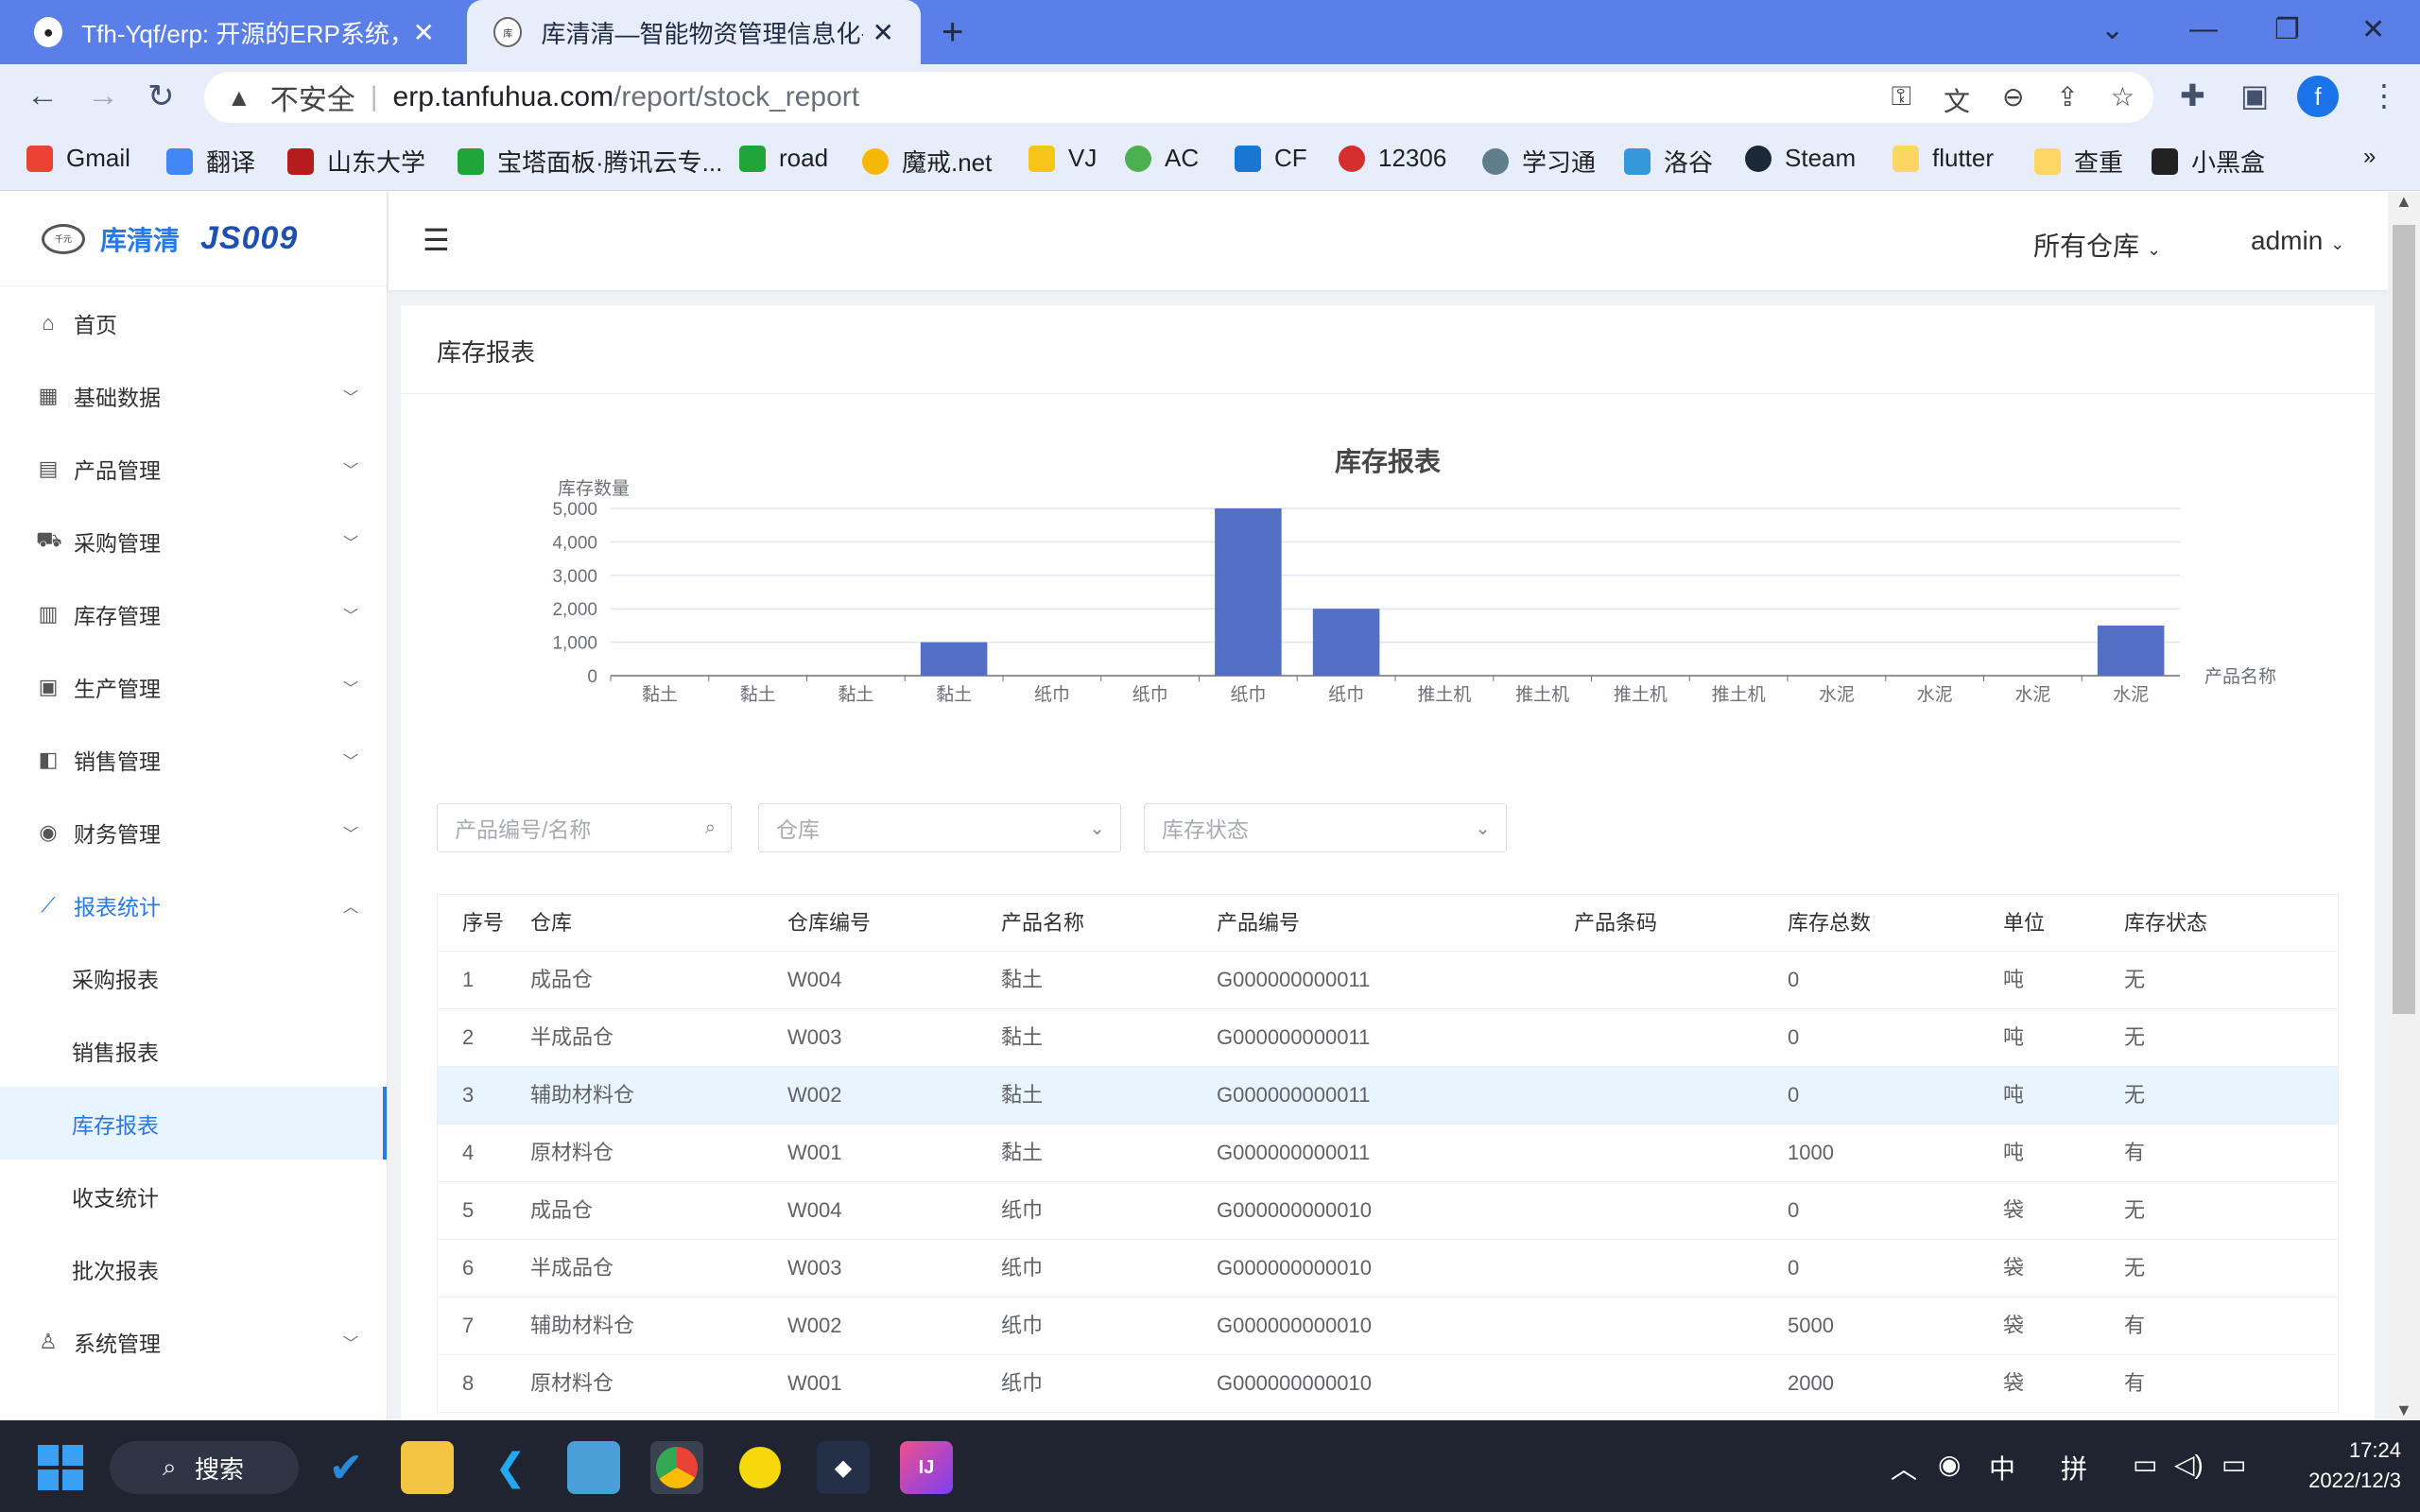 This screenshot has height=1512, width=2420. What do you see at coordinates (760, 1467) in the screenshot?
I see `music-app-icon` at bounding box center [760, 1467].